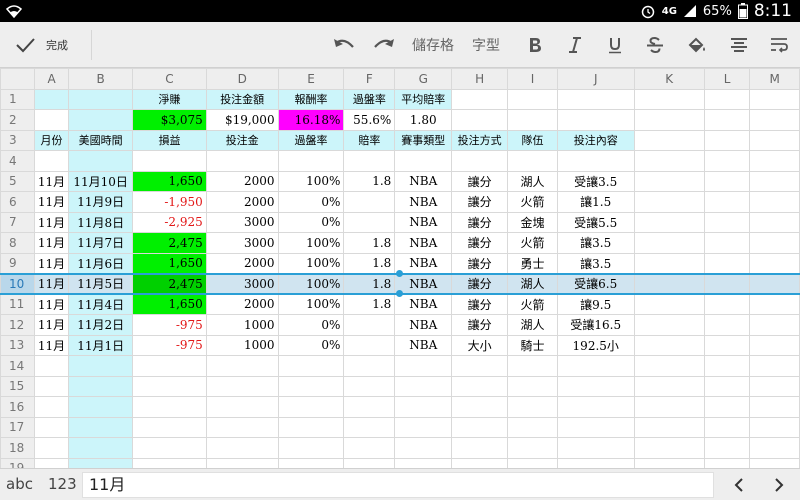 The height and width of the screenshot is (500, 800). What do you see at coordinates (669, 462) in the screenshot?
I see `cell-K19` at bounding box center [669, 462].